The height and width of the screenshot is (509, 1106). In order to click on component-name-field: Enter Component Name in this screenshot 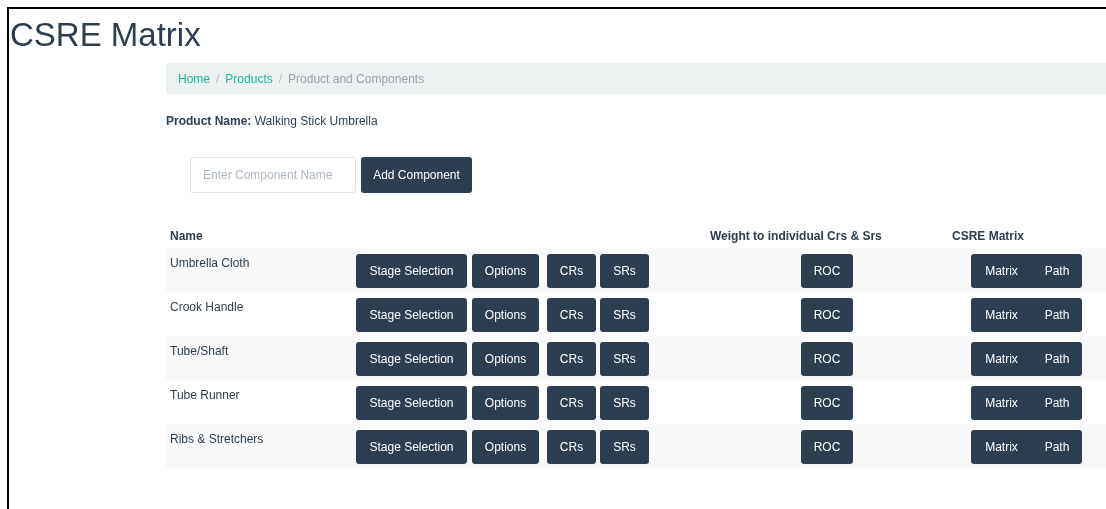, I will do `click(273, 175)`.